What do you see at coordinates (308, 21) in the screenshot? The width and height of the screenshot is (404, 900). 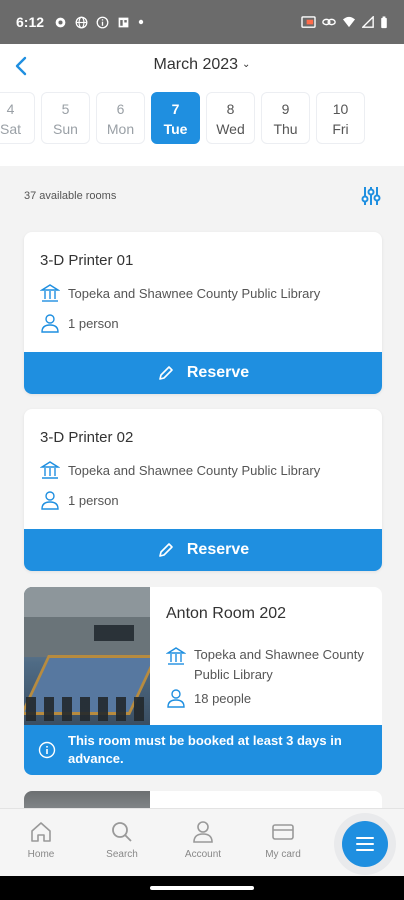 I see `cast-icon` at bounding box center [308, 21].